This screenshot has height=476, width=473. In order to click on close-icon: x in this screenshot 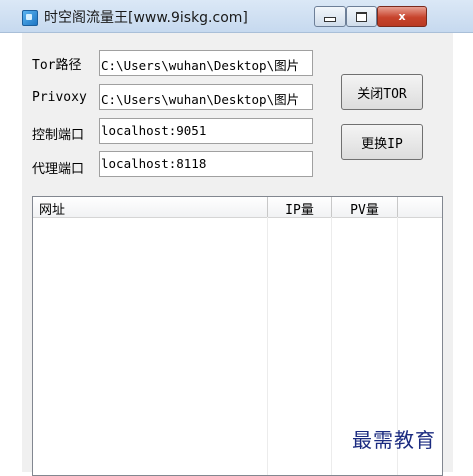, I will do `click(402, 16)`.